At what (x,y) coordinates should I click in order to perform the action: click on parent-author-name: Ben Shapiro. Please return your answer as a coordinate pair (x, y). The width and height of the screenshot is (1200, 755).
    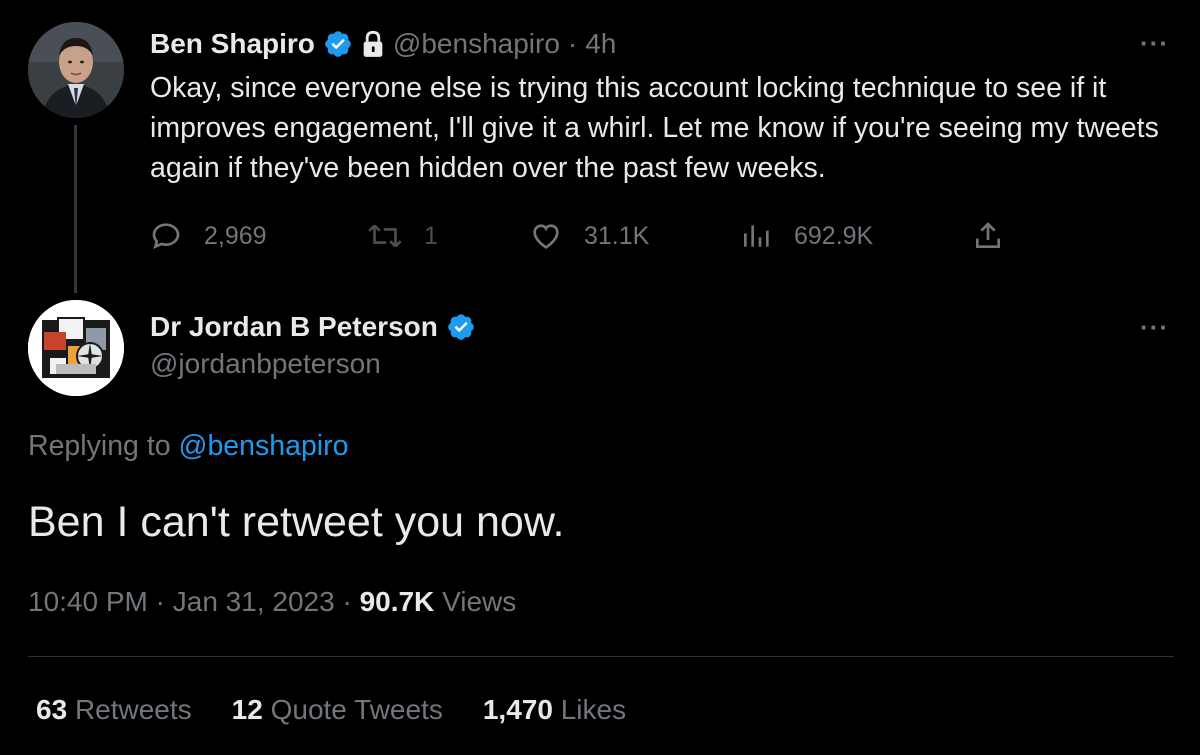
    Looking at the image, I should click on (232, 44).